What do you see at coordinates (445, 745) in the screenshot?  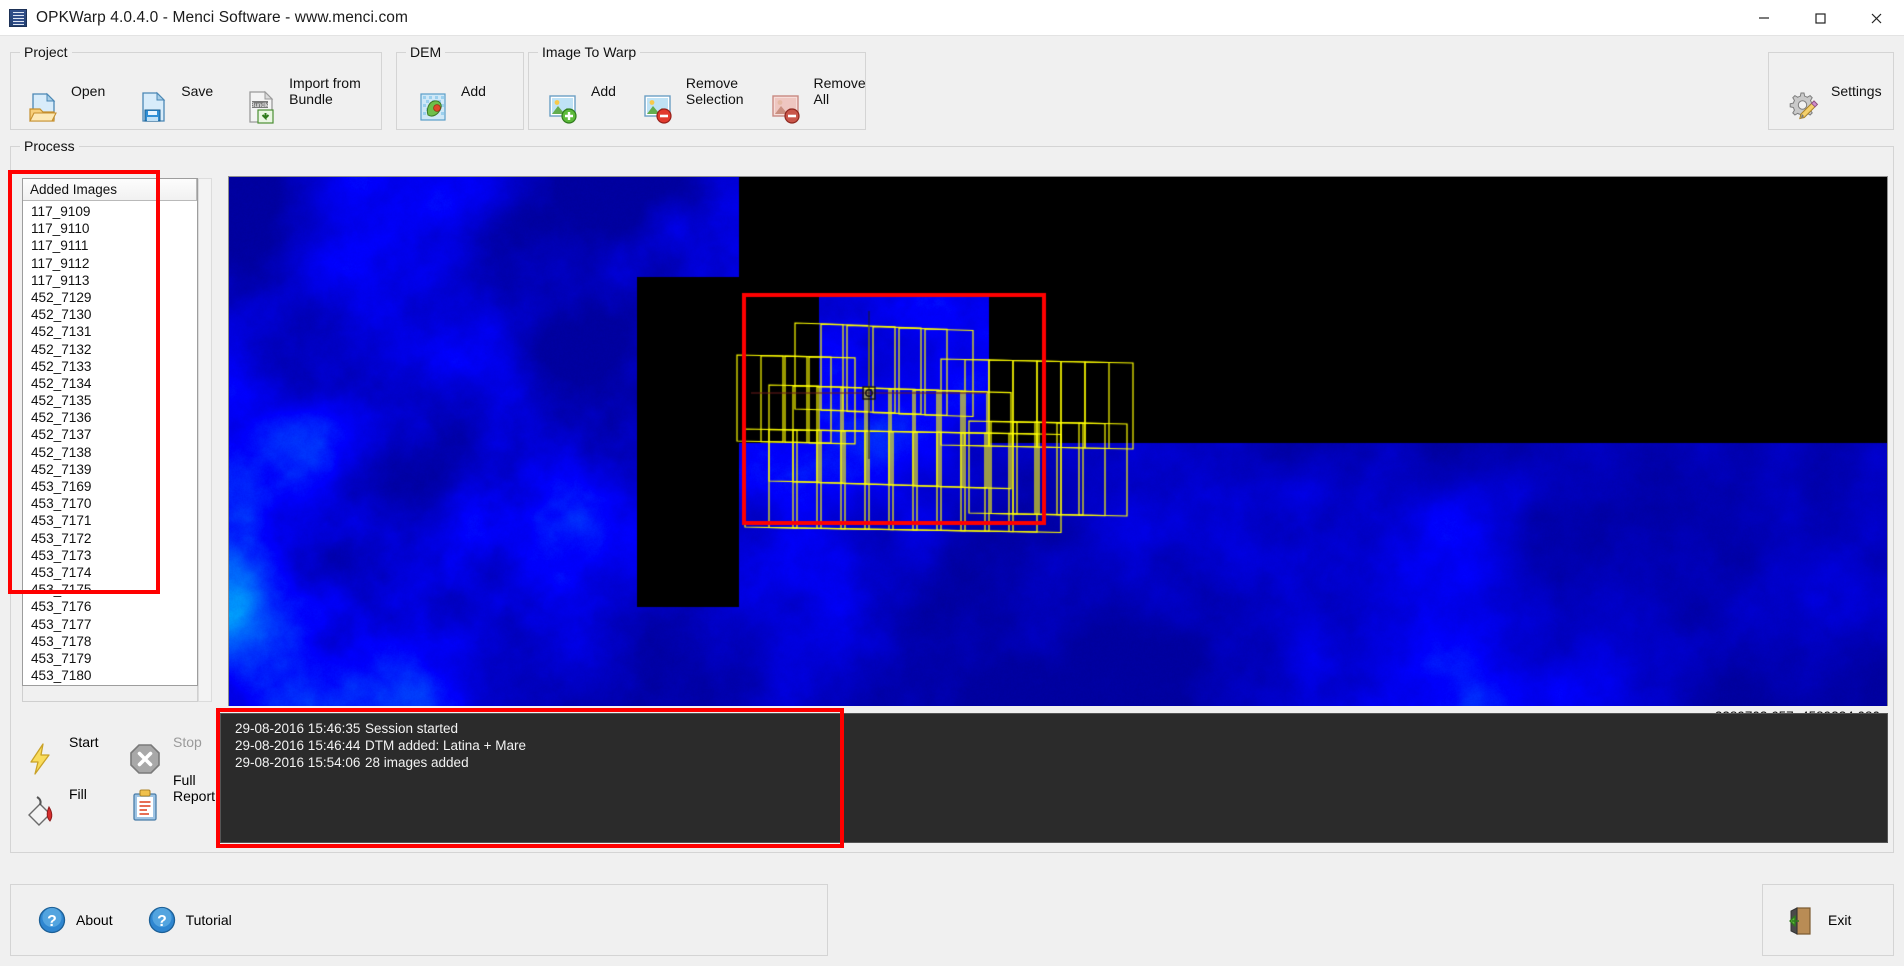 I see `log-message: DTM added: Latina + Mare` at bounding box center [445, 745].